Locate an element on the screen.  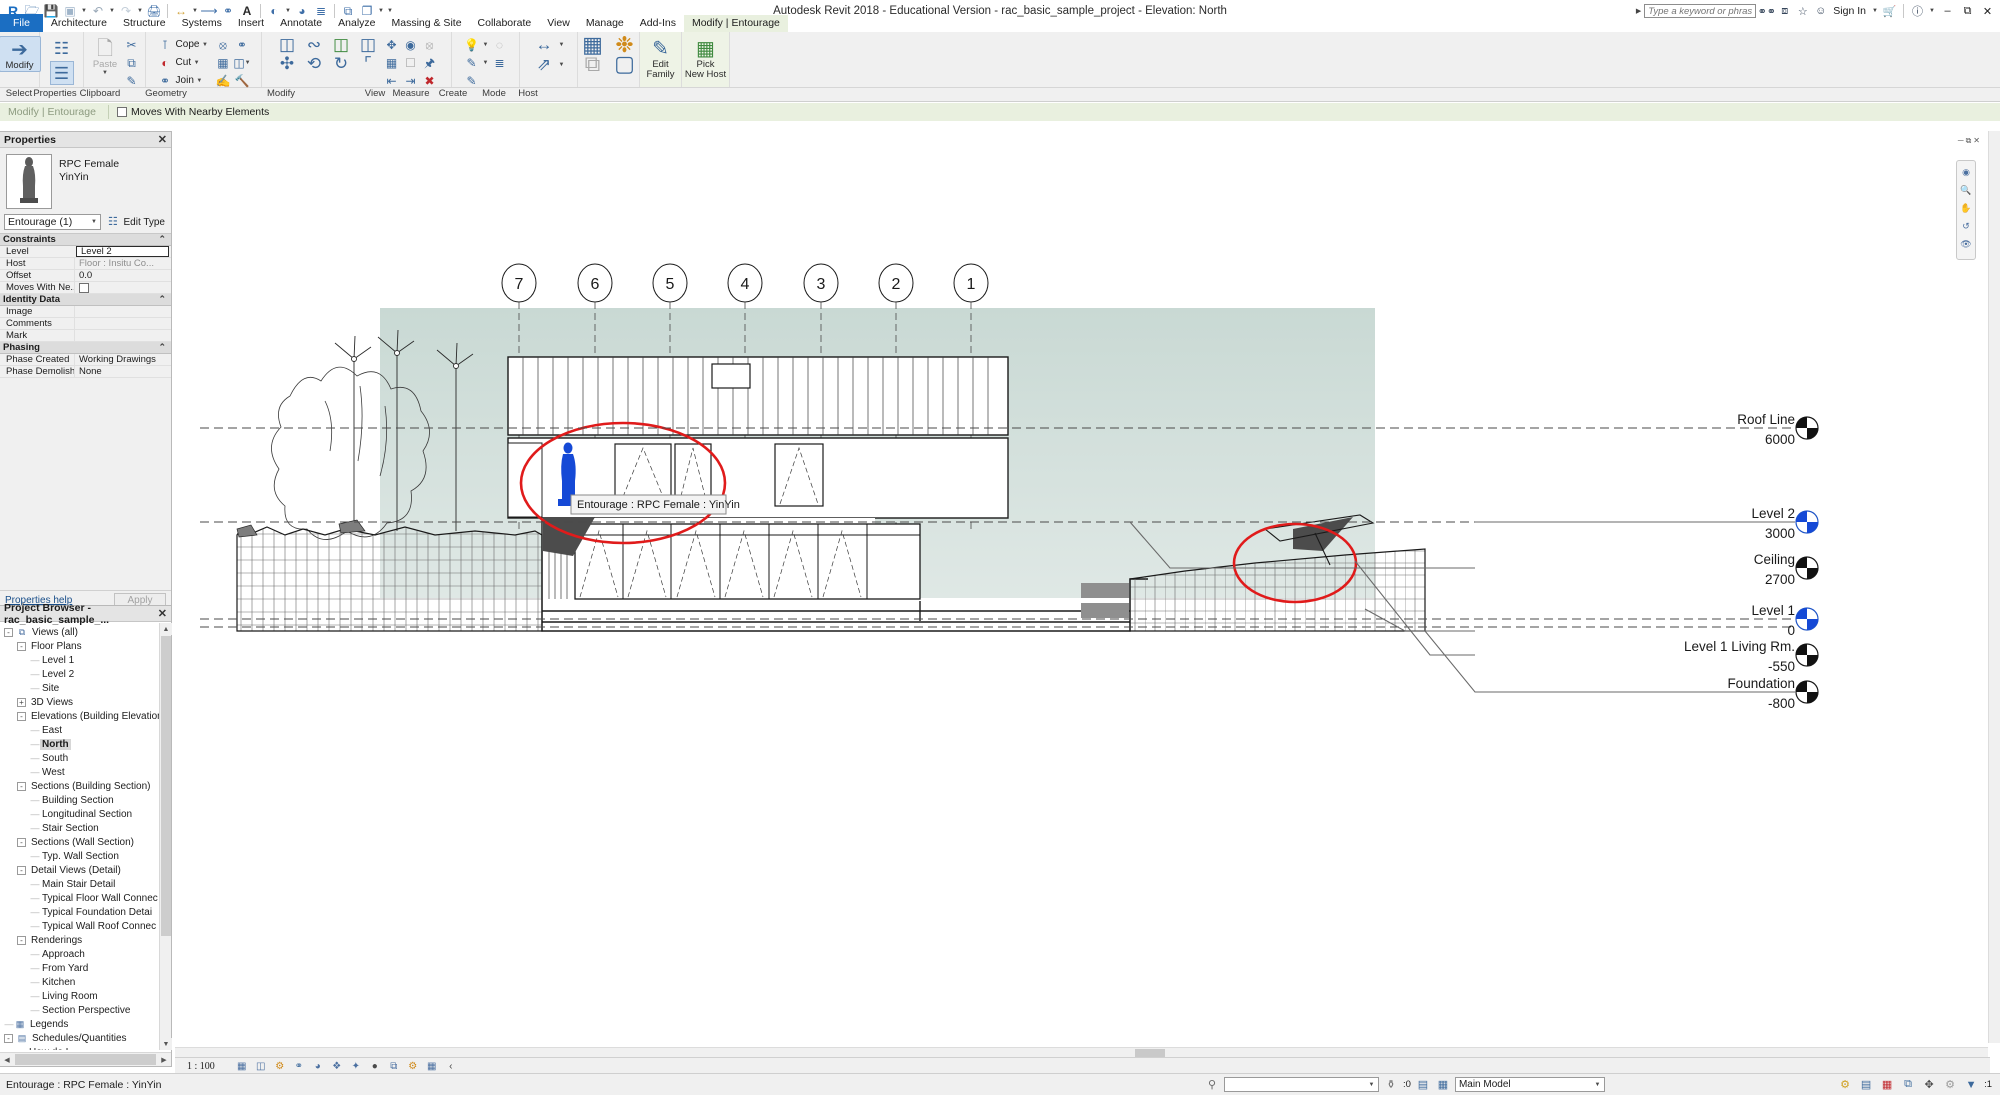
browser-node-south: — South is located at coordinates (79, 758).